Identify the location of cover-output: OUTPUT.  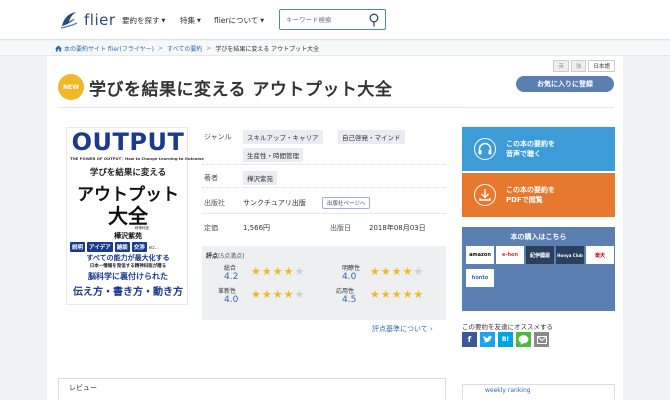
(128, 142).